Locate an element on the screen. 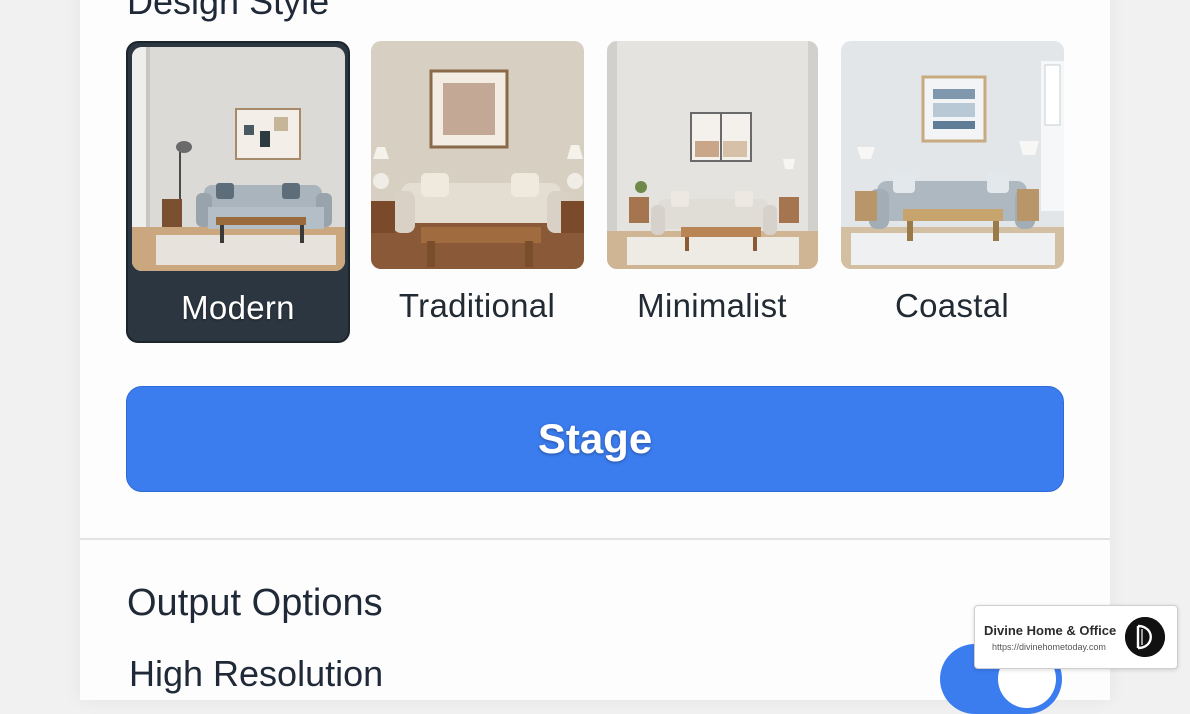 This screenshot has height=714, width=1190. modern-room-thumbnail is located at coordinates (238, 159).